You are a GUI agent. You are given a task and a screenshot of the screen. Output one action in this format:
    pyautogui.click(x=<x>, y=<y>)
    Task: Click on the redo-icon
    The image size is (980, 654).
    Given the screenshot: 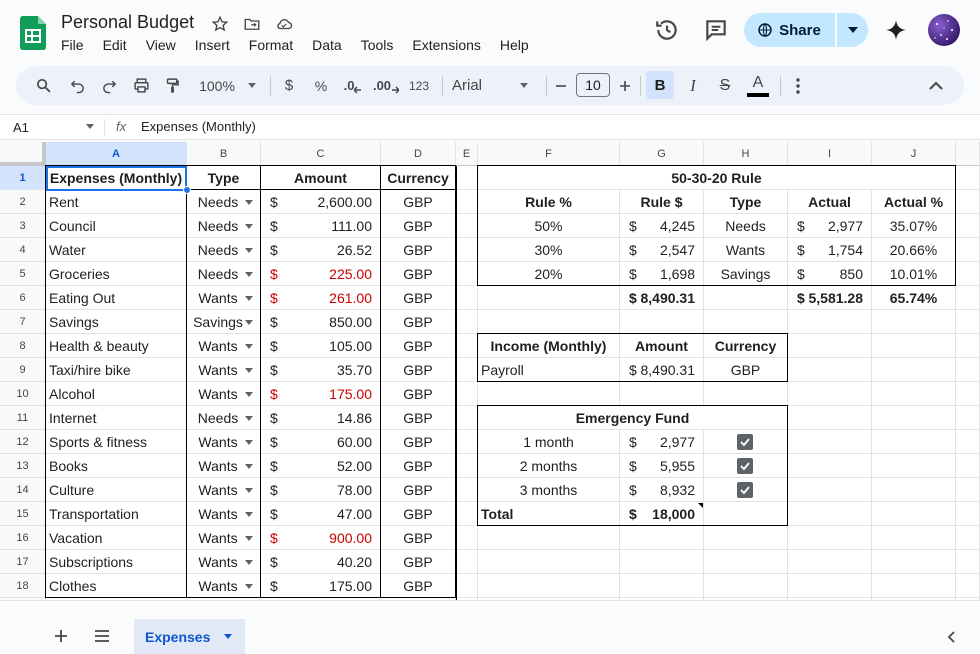 What is the action you would take?
    pyautogui.click(x=109, y=85)
    